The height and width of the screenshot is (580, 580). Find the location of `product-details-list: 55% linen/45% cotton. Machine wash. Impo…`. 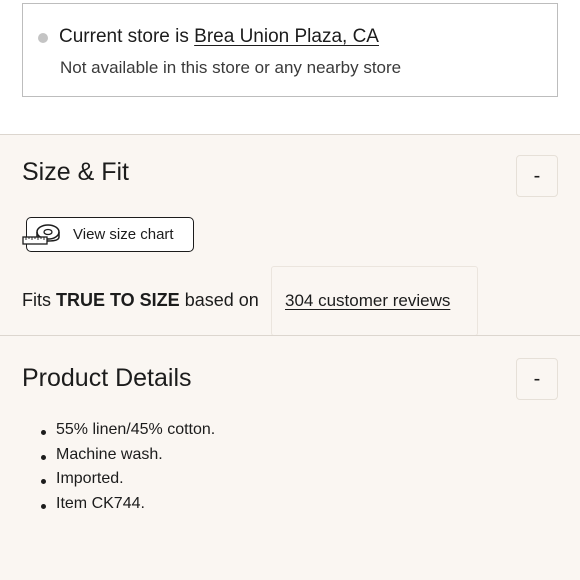

product-details-list: 55% linen/45% cotton. Machine wash. Impo… is located at coordinates (127, 470).